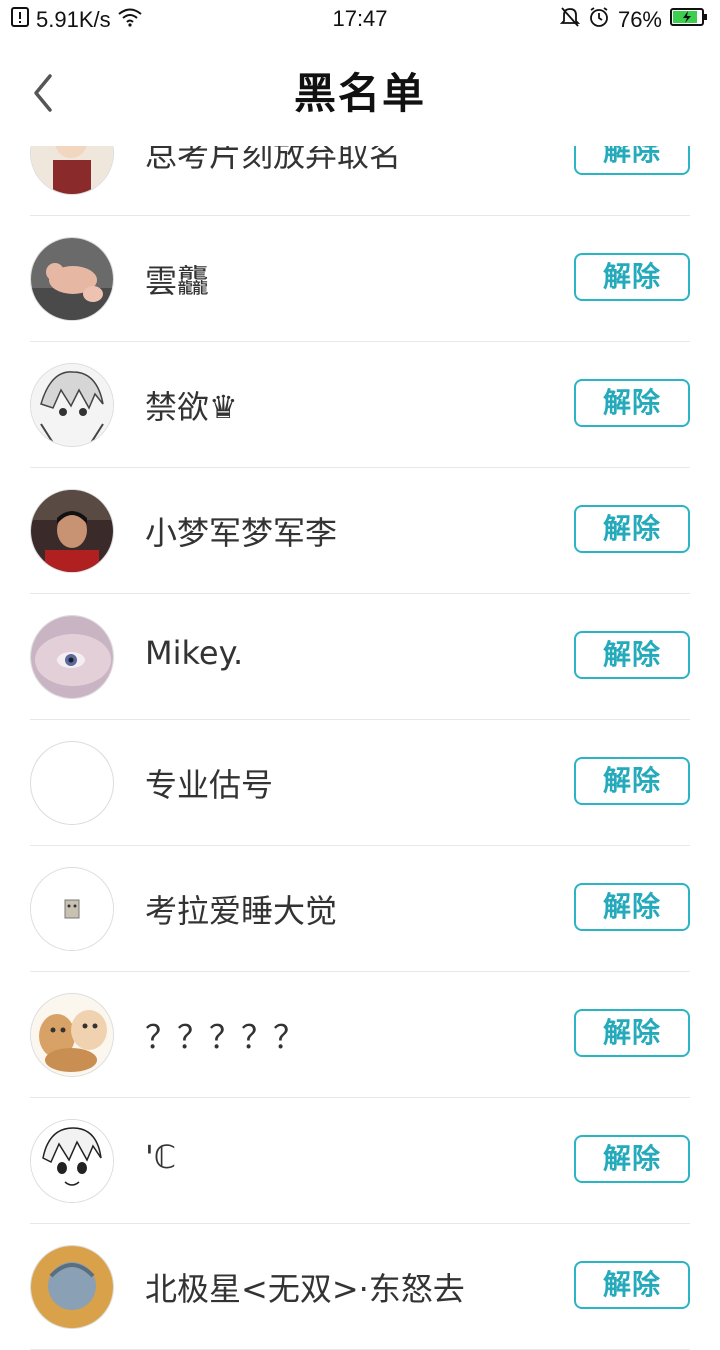  I want to click on user-name: ？？？？？, so click(225, 1037).